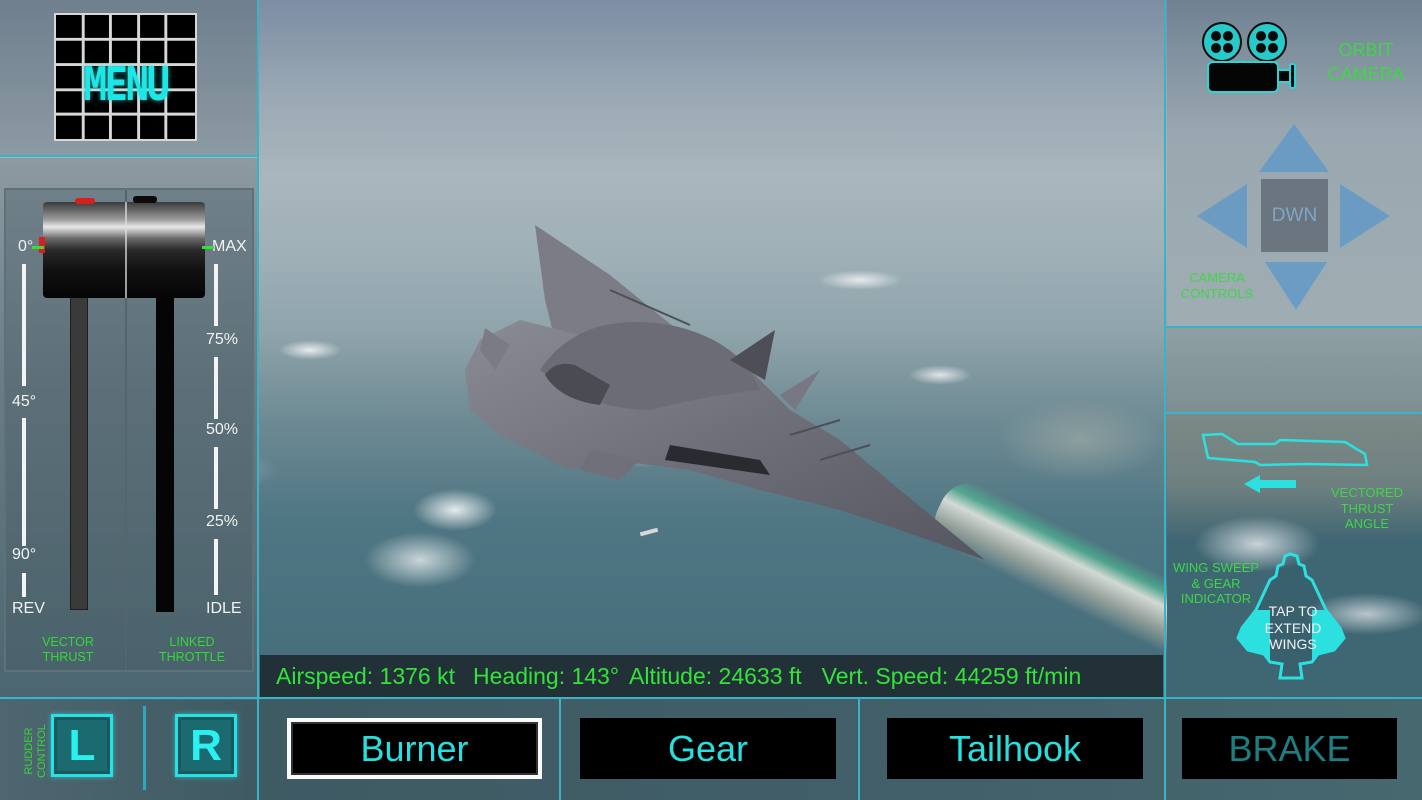 This screenshot has height=800, width=1422. What do you see at coordinates (208, 247) in the screenshot?
I see `throttle-green-tick` at bounding box center [208, 247].